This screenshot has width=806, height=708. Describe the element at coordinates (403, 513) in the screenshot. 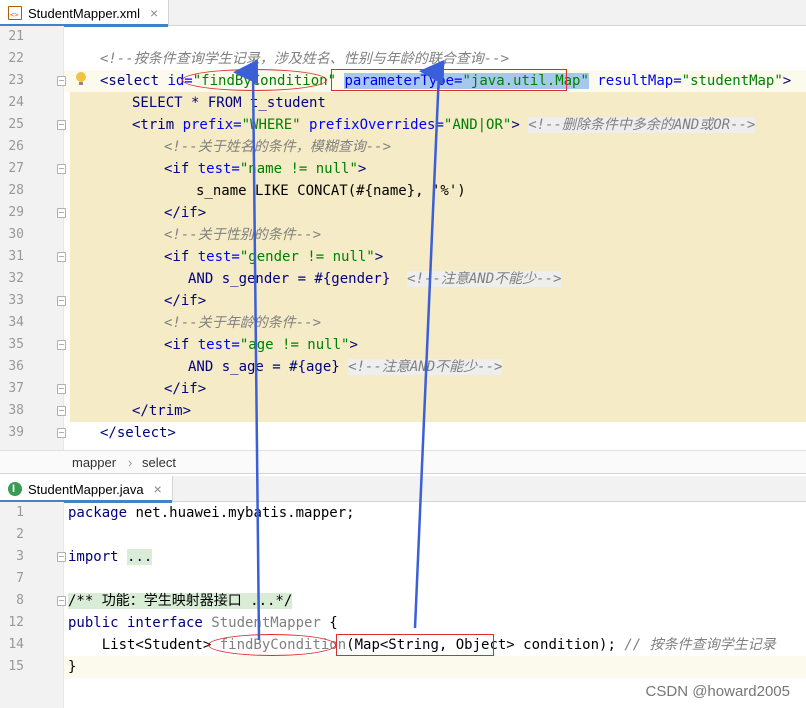

I see `code-line: 1 package net.huawei.mybatis.mapper;` at that location.